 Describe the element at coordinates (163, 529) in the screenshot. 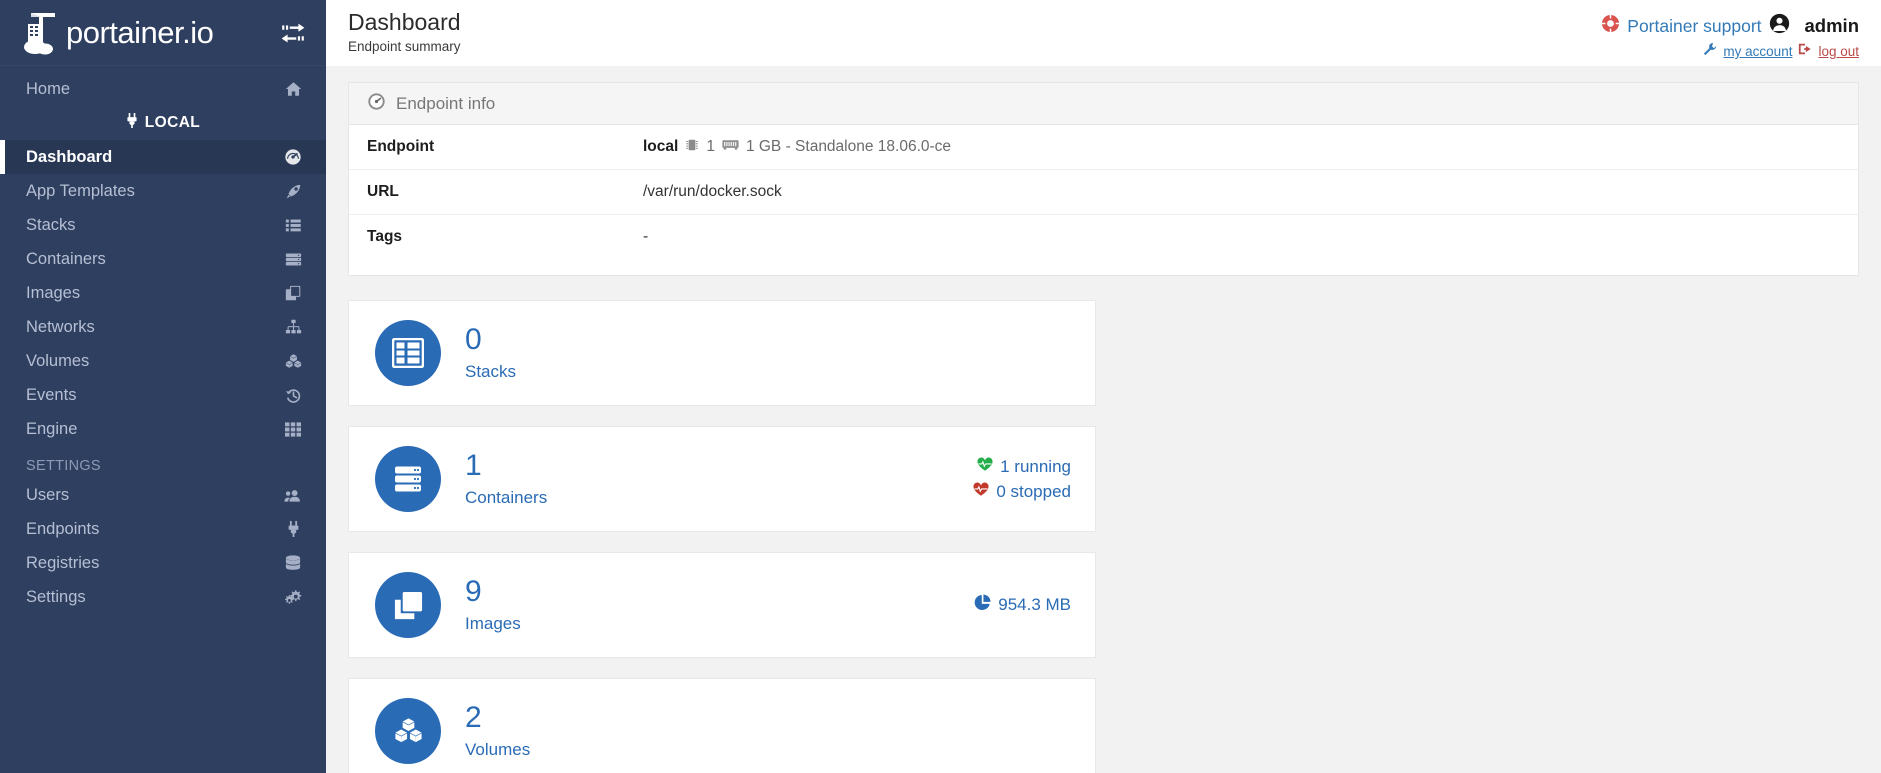

I see `sidebar-item-endpoints: Endpoints` at that location.